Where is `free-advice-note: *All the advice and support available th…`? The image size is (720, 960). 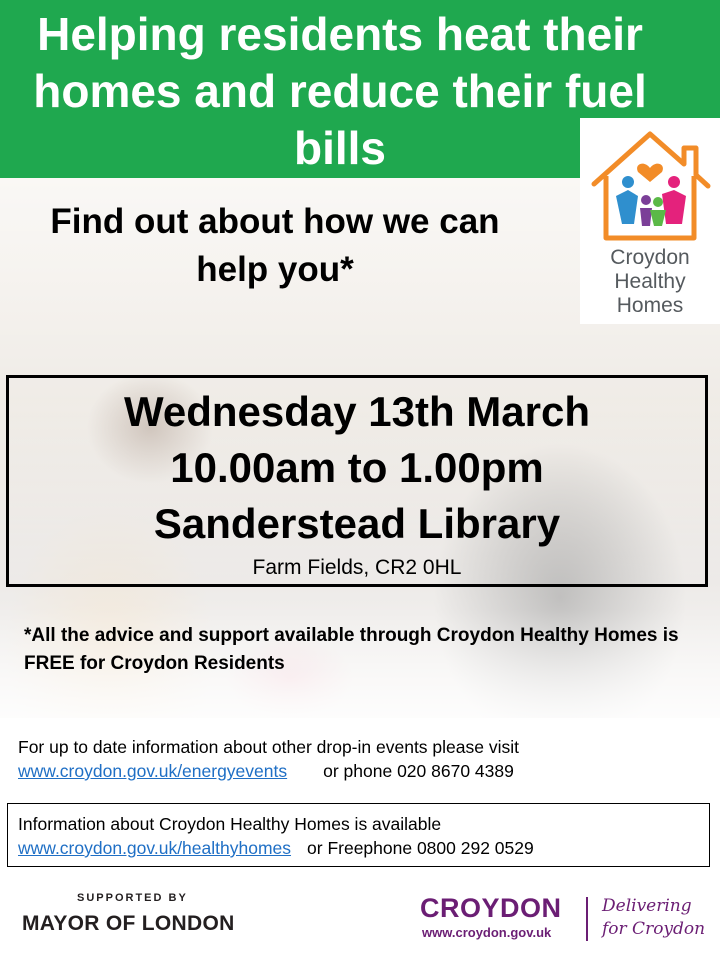
free-advice-note: *All the advice and support available th… is located at coordinates (351, 649).